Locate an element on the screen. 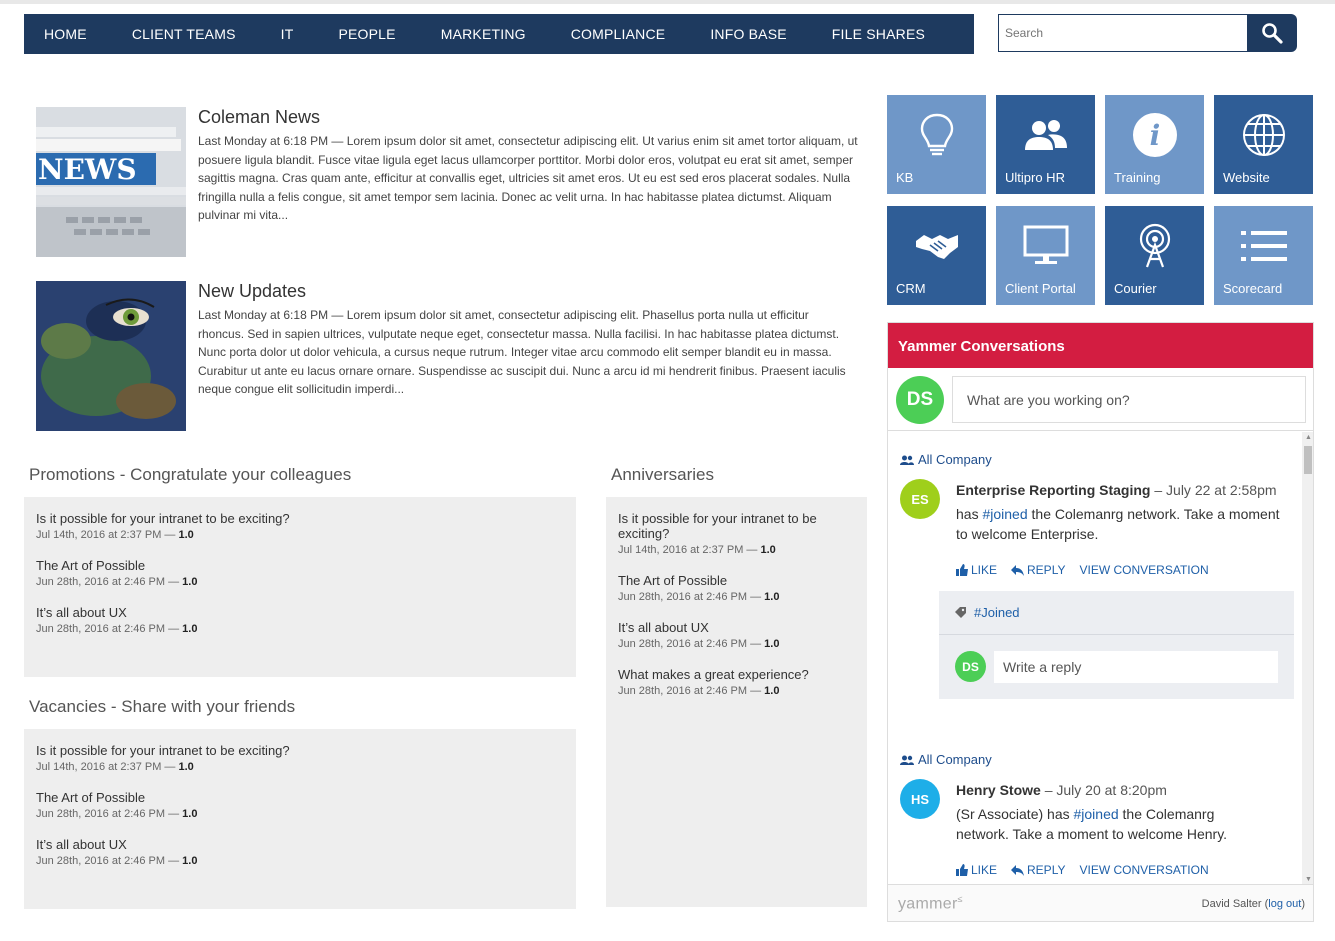 The height and width of the screenshot is (941, 1335). post-time: – July 22 at 2:58pm is located at coordinates (1213, 490).